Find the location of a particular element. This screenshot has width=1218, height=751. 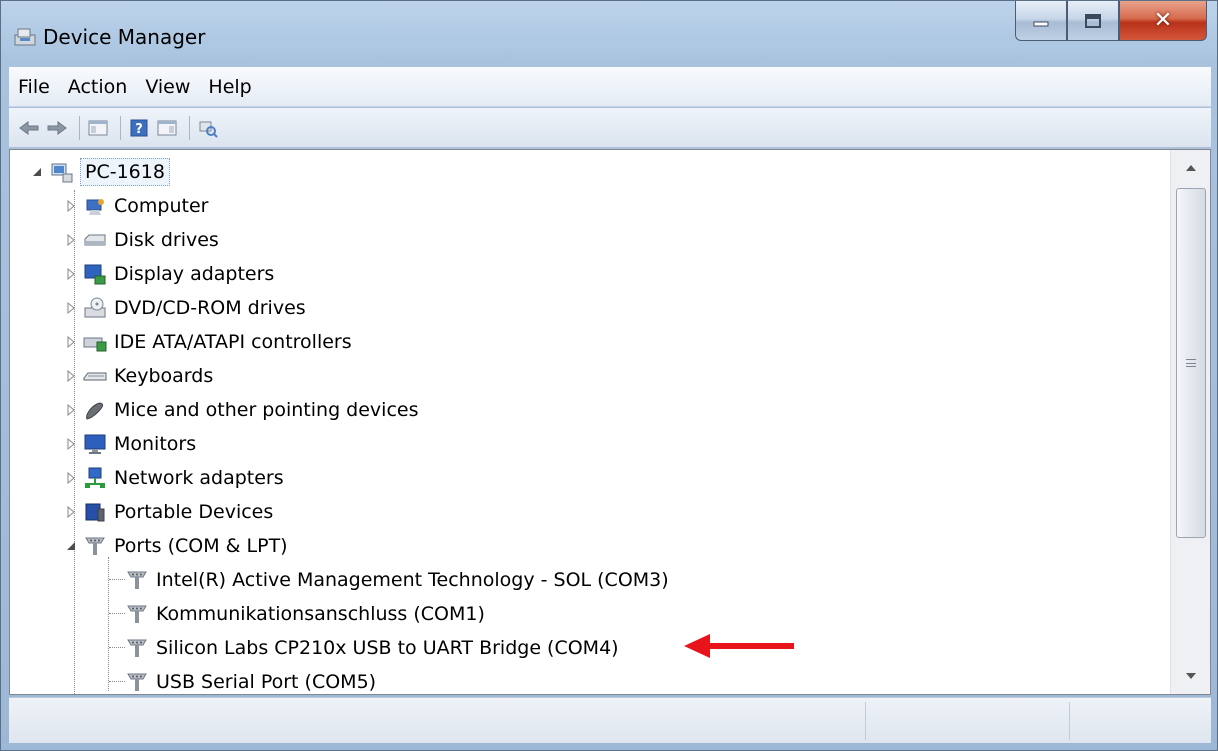

scroll-thumb is located at coordinates (1191, 363).